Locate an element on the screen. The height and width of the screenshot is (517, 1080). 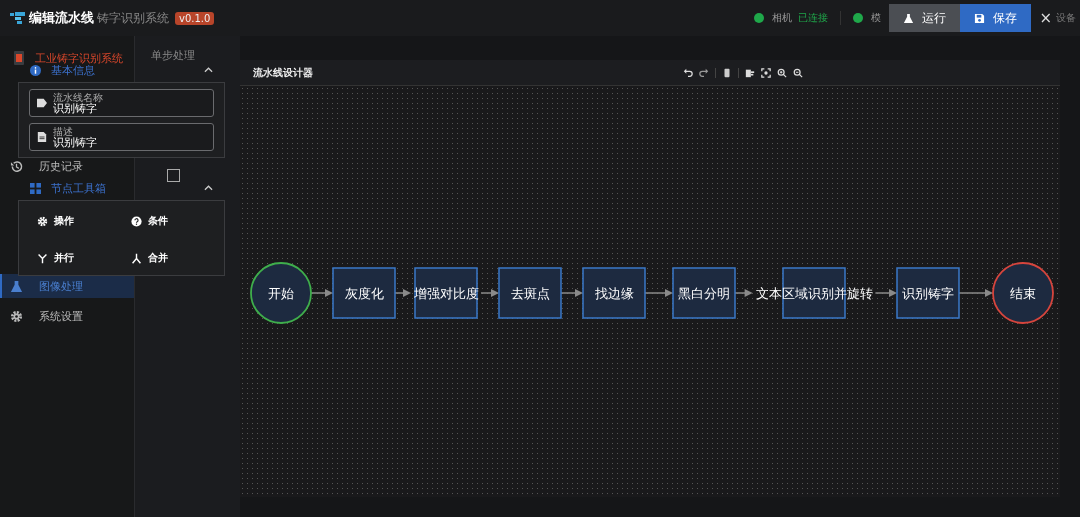
version-badge: v0.1.0 is located at coordinates (195, 18).